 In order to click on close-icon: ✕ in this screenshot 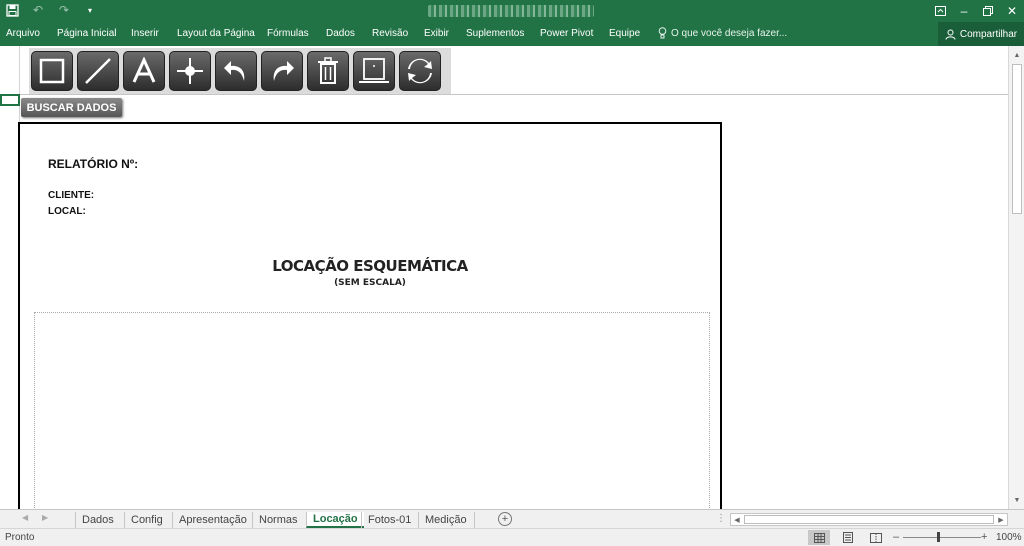, I will do `click(1012, 11)`.